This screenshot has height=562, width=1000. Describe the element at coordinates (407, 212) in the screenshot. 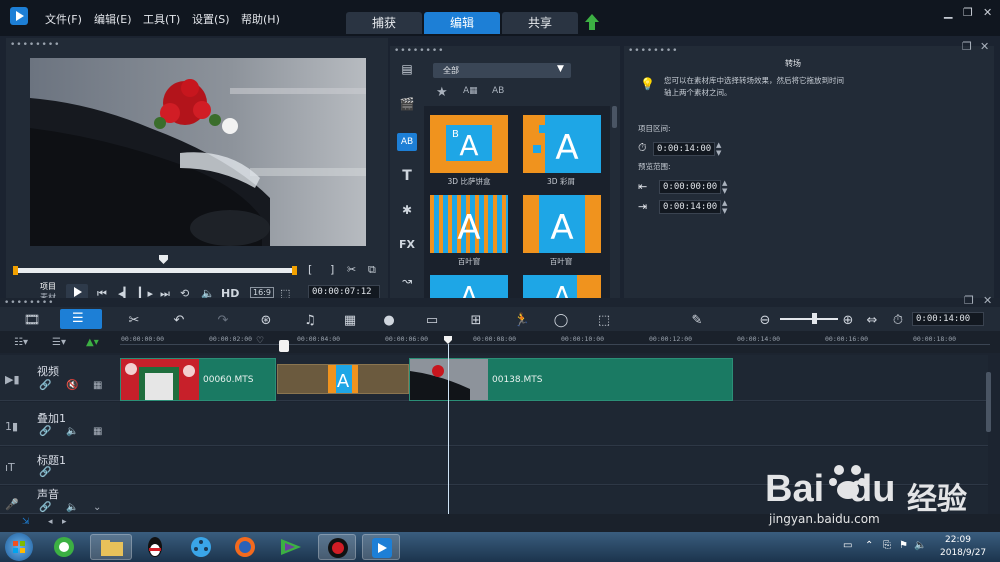

I see `graphic-category-icon: ✱` at that location.